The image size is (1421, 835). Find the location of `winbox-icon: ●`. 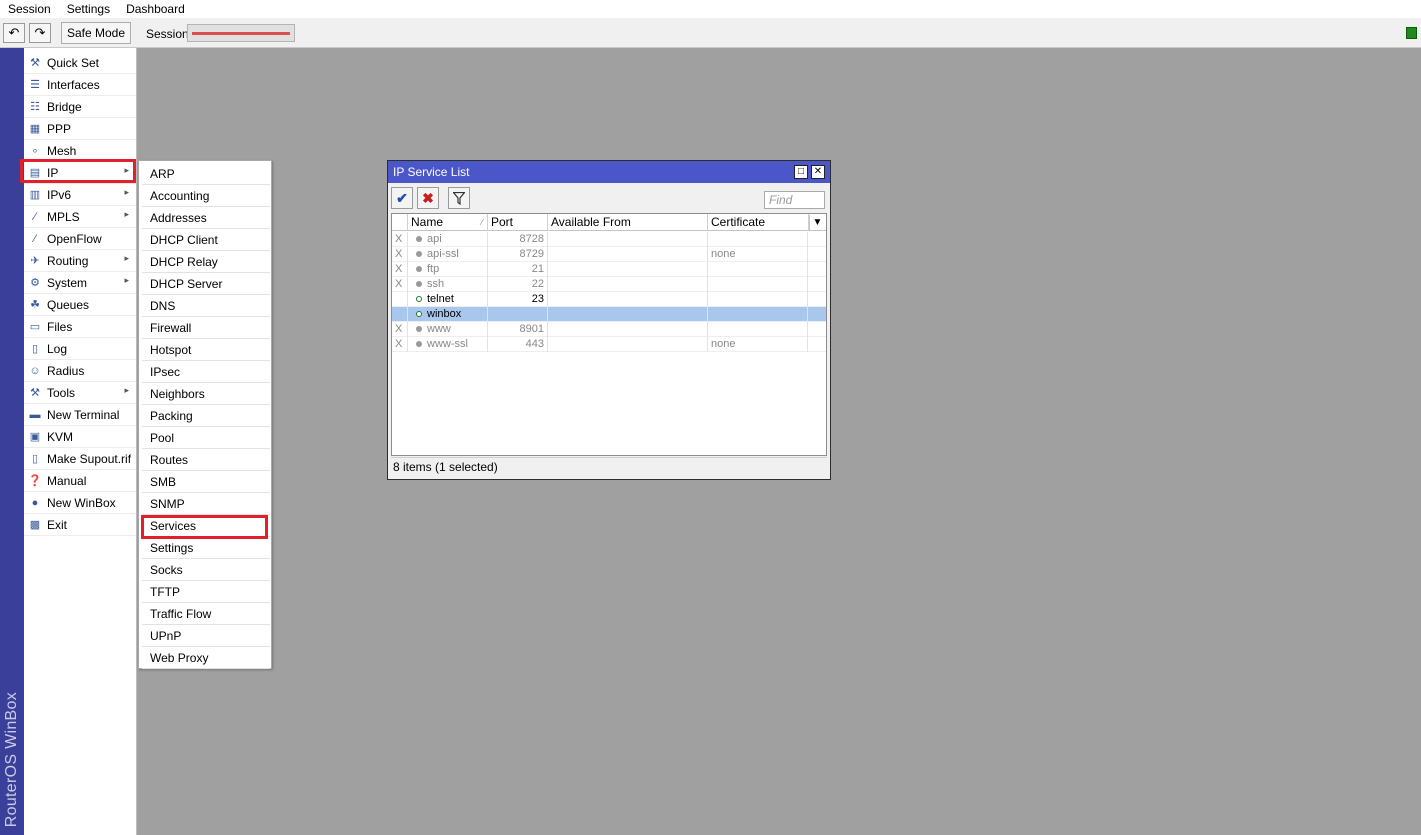

winbox-icon: ● is located at coordinates (35, 502).